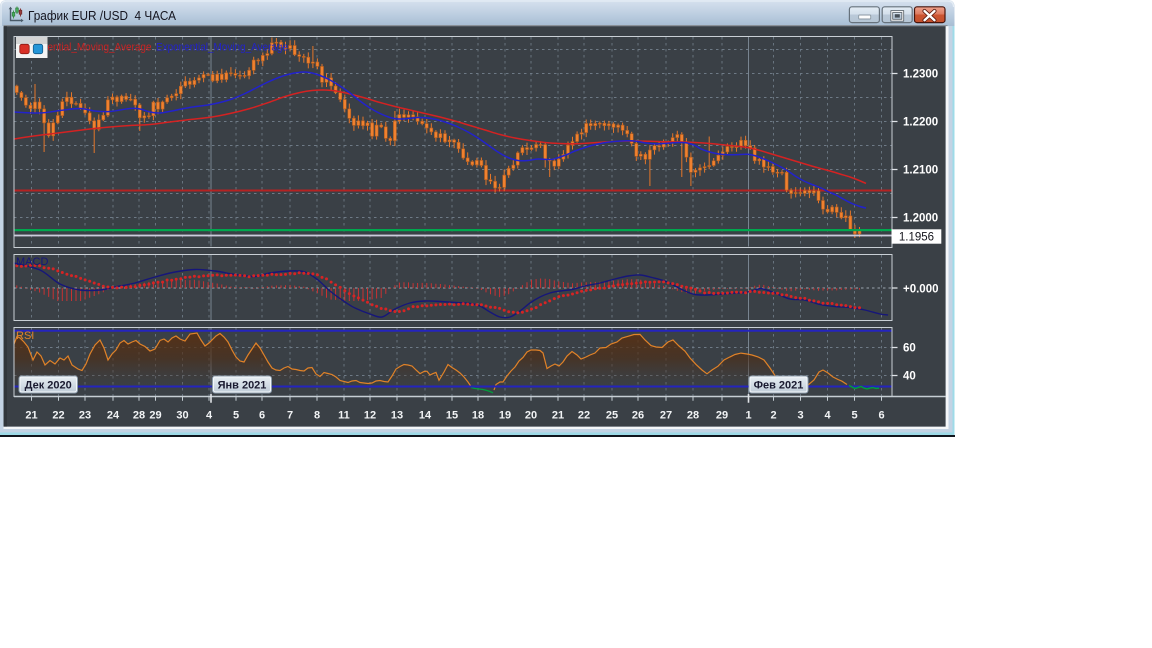 The width and height of the screenshot is (1152, 648). What do you see at coordinates (344, 416) in the screenshot?
I see `svg-text: 11` at bounding box center [344, 416].